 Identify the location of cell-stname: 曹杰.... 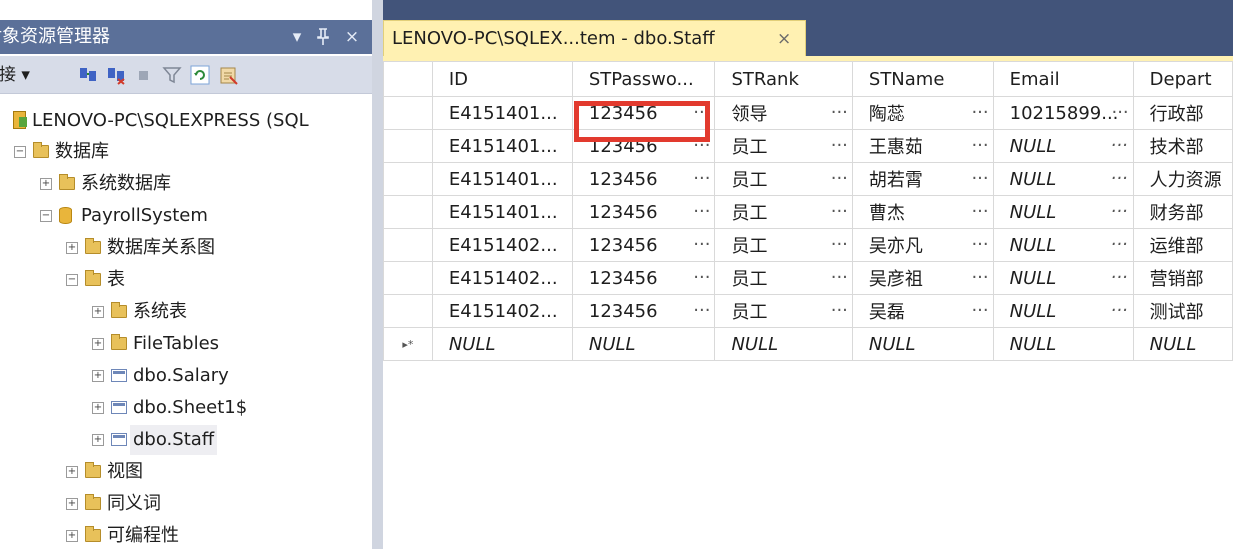
(922, 212).